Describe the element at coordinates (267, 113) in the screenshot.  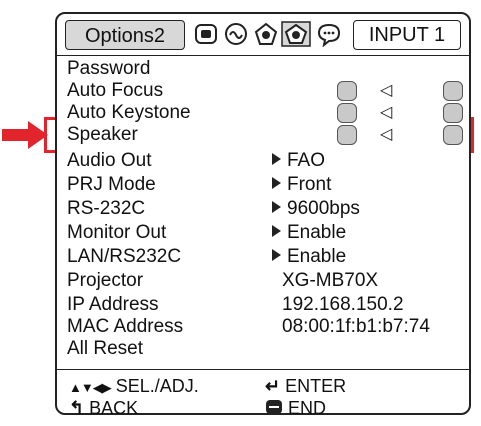
I see `menu-row-auto-keystone: Auto Keystone ◁` at that location.